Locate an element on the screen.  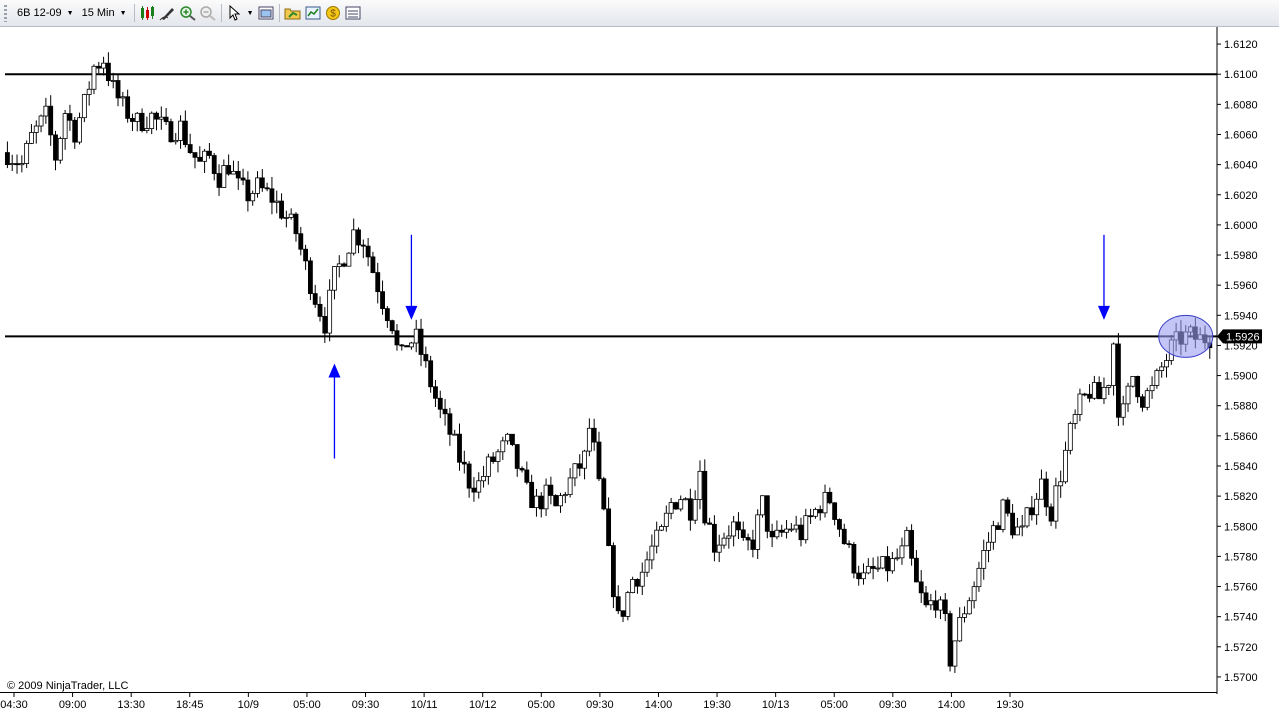
y-tick-label: 1.5820 is located at coordinates (1241, 497).